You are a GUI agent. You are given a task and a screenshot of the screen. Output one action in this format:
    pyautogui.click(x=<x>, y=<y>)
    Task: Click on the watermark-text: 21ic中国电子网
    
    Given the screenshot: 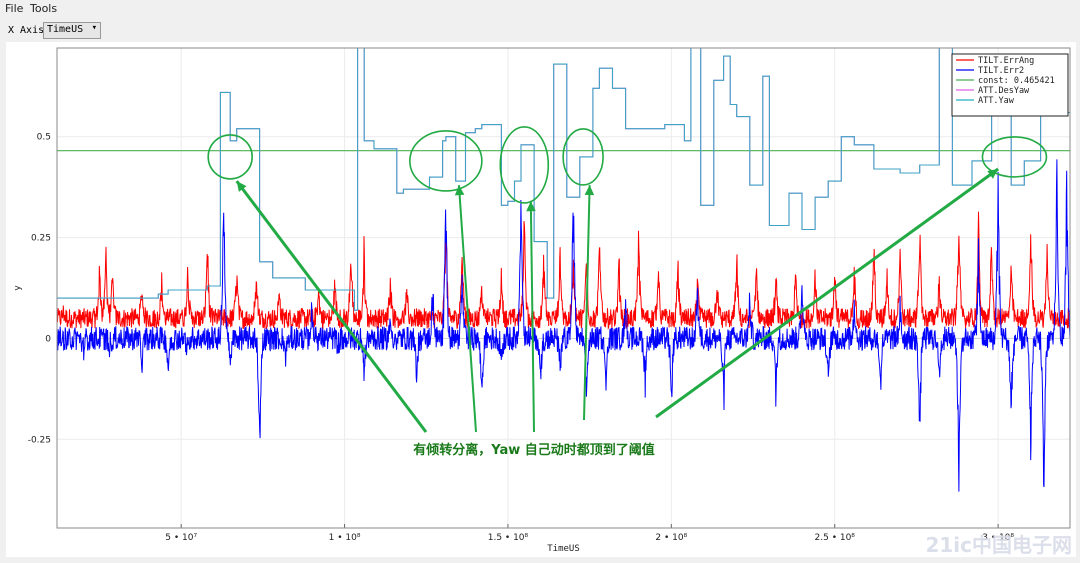 What is the action you would take?
    pyautogui.click(x=998, y=545)
    